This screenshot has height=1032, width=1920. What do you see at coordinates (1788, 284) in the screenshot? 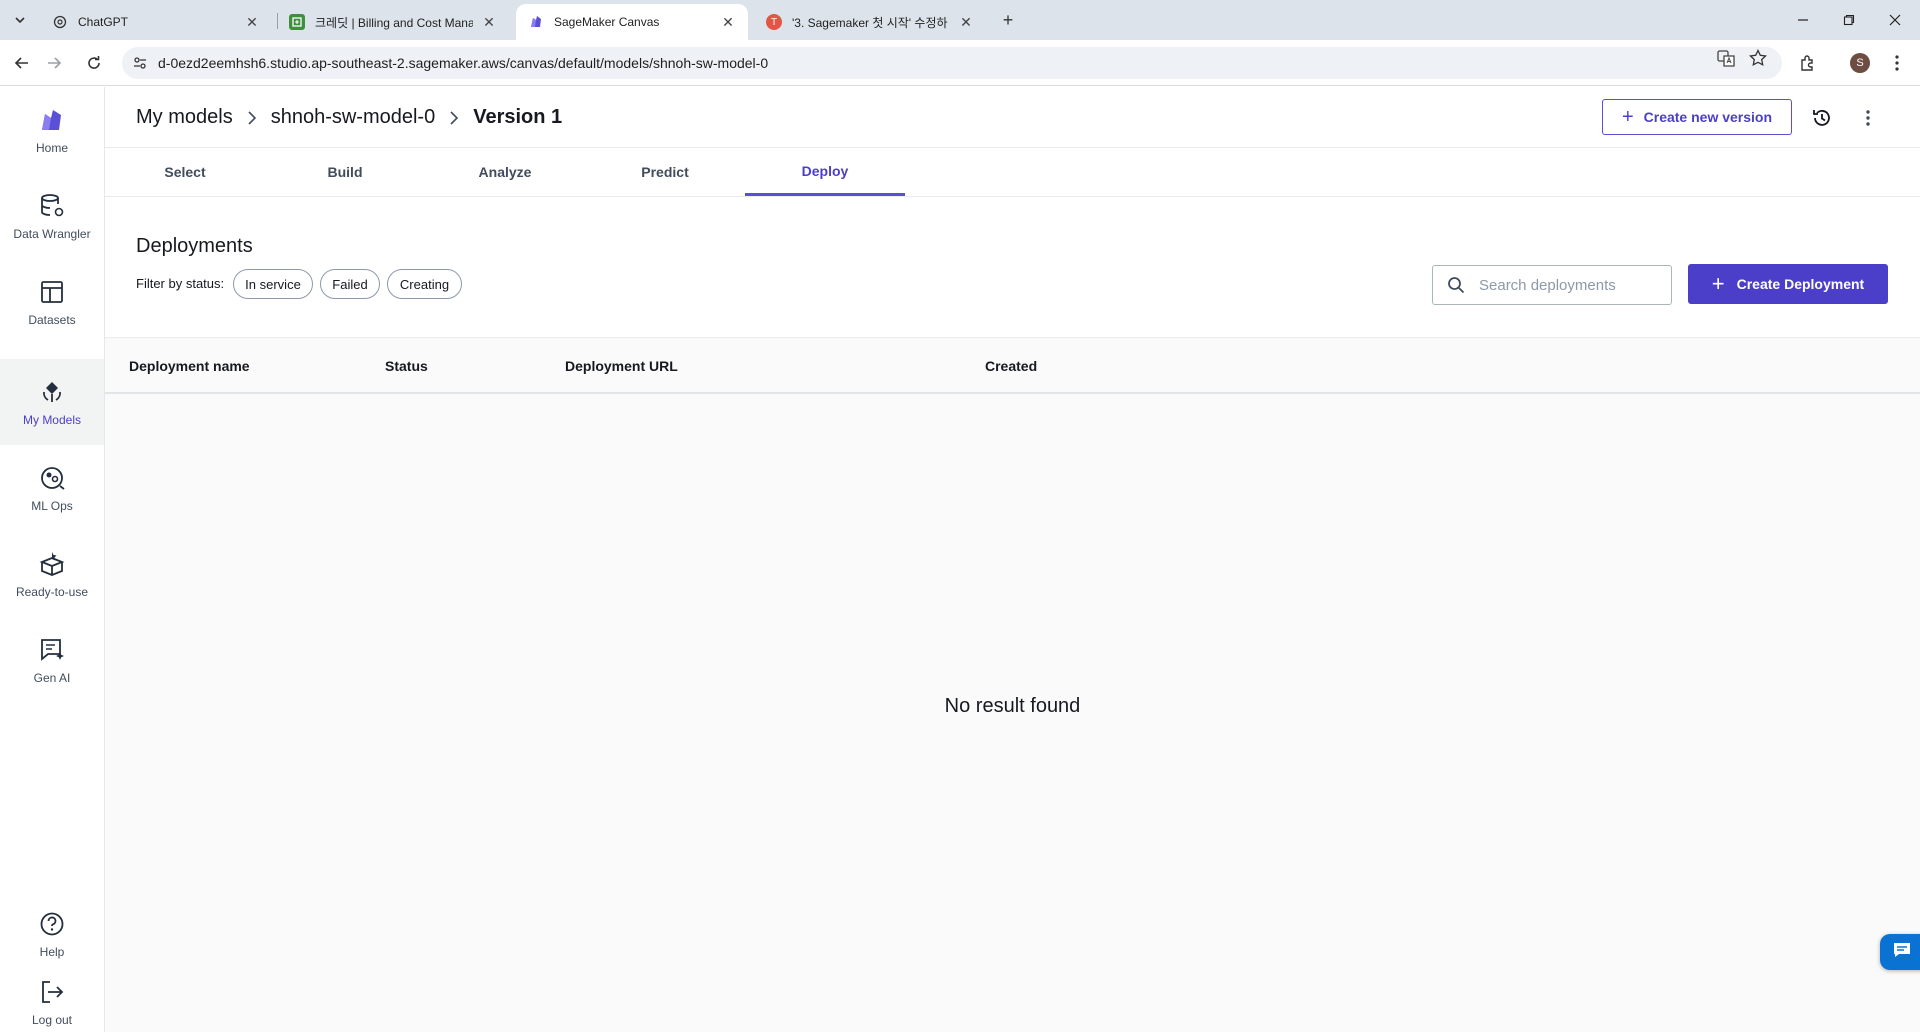
I see `create-deployment-button: + Create Deployment` at bounding box center [1788, 284].